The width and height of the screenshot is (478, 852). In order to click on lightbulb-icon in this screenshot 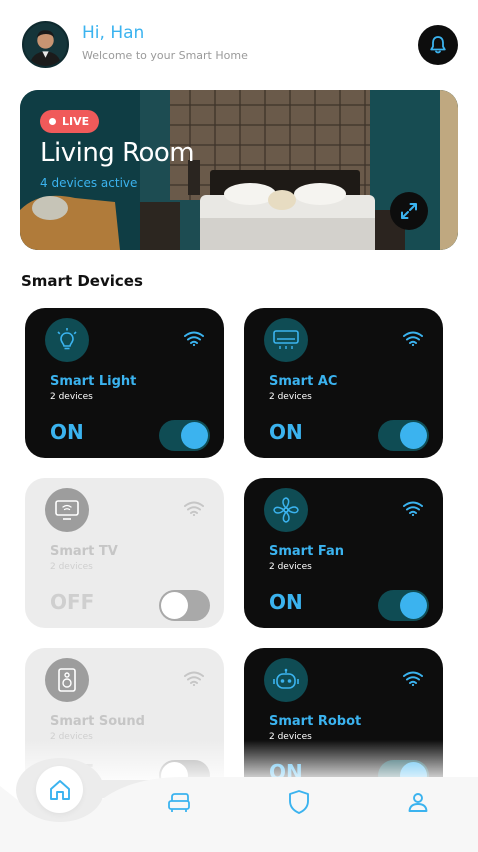, I will do `click(67, 339)`.